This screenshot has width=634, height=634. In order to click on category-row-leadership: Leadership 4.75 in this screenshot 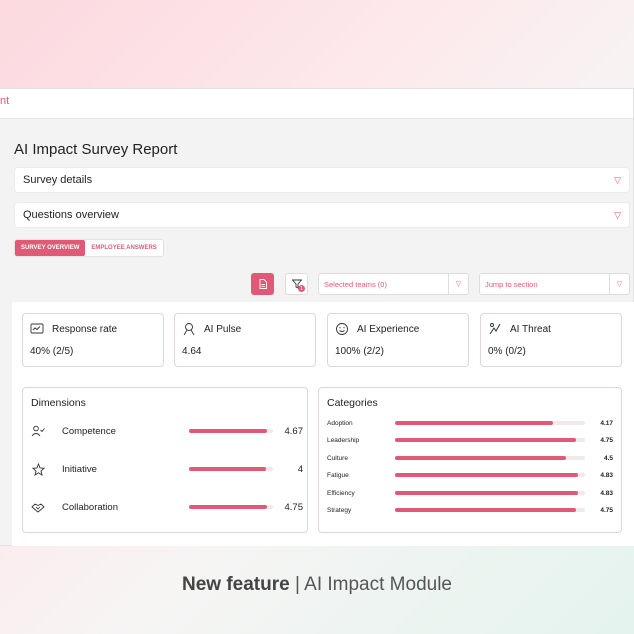, I will do `click(472, 440)`.